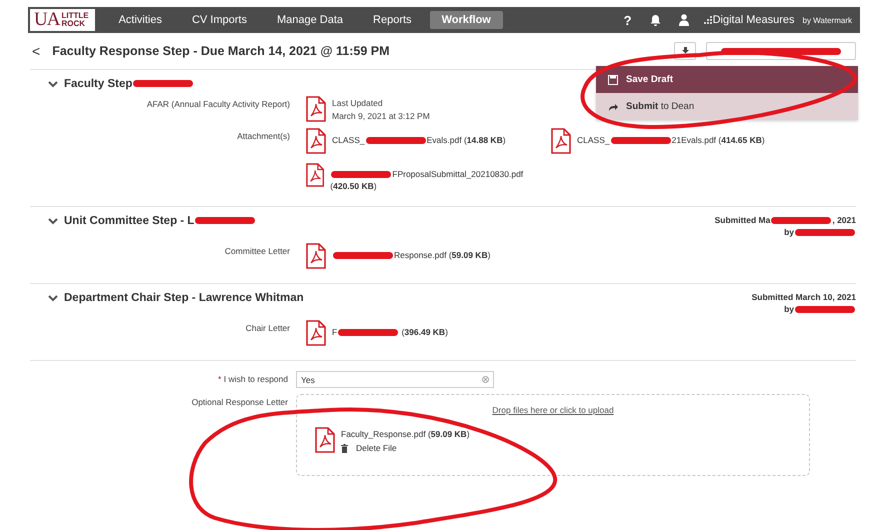  What do you see at coordinates (440, 177) in the screenshot?
I see `file-link: FProposalSubmittal_20210830.pdf (420.50 KB)` at bounding box center [440, 177].